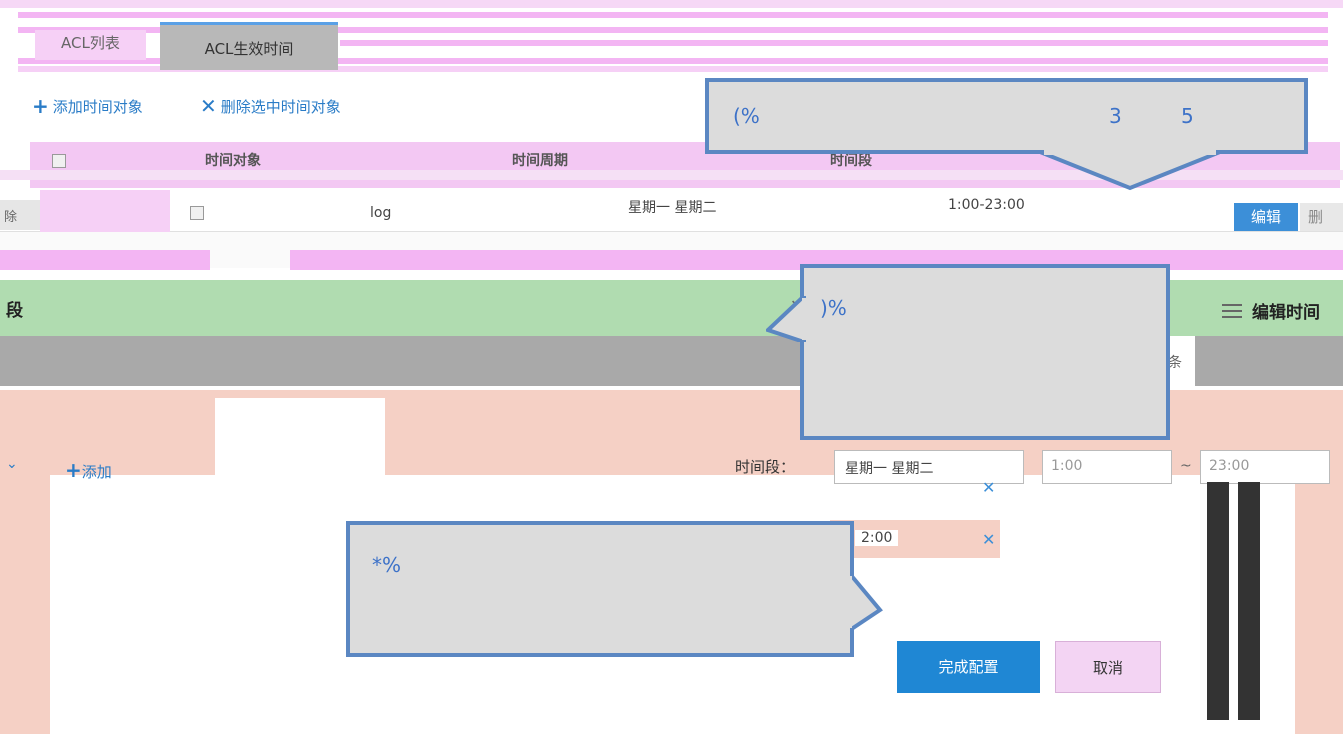 This screenshot has width=1343, height=734. Describe the element at coordinates (1321, 217) in the screenshot. I see `delete-row-button: 删` at that location.